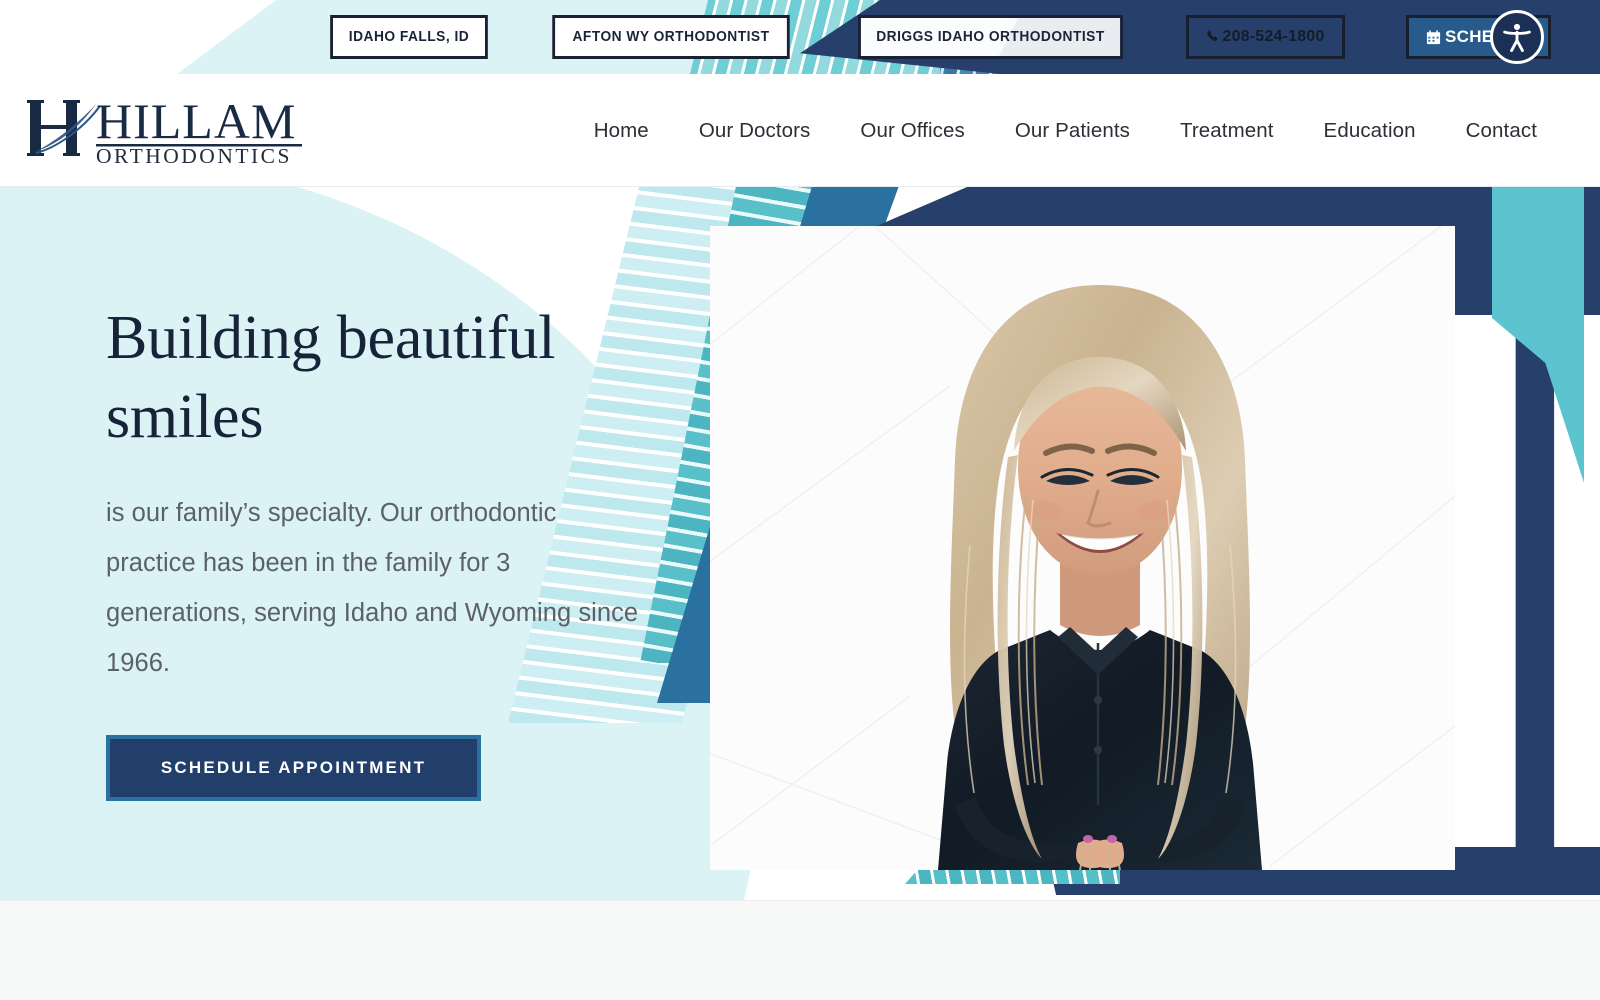 This screenshot has height=1000, width=1600. I want to click on calendar-icon, so click(1433, 37).